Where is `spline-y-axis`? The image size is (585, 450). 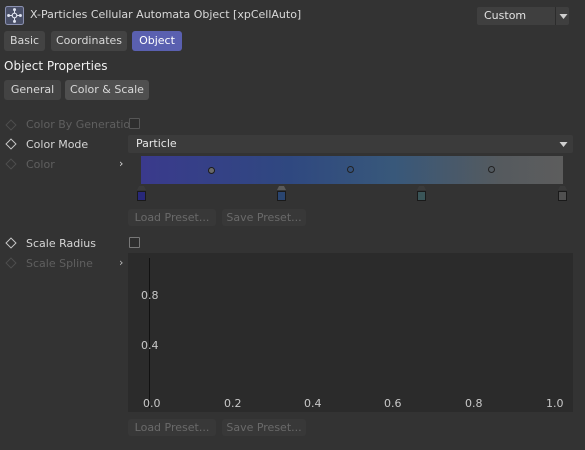 spline-y-axis is located at coordinates (149, 333).